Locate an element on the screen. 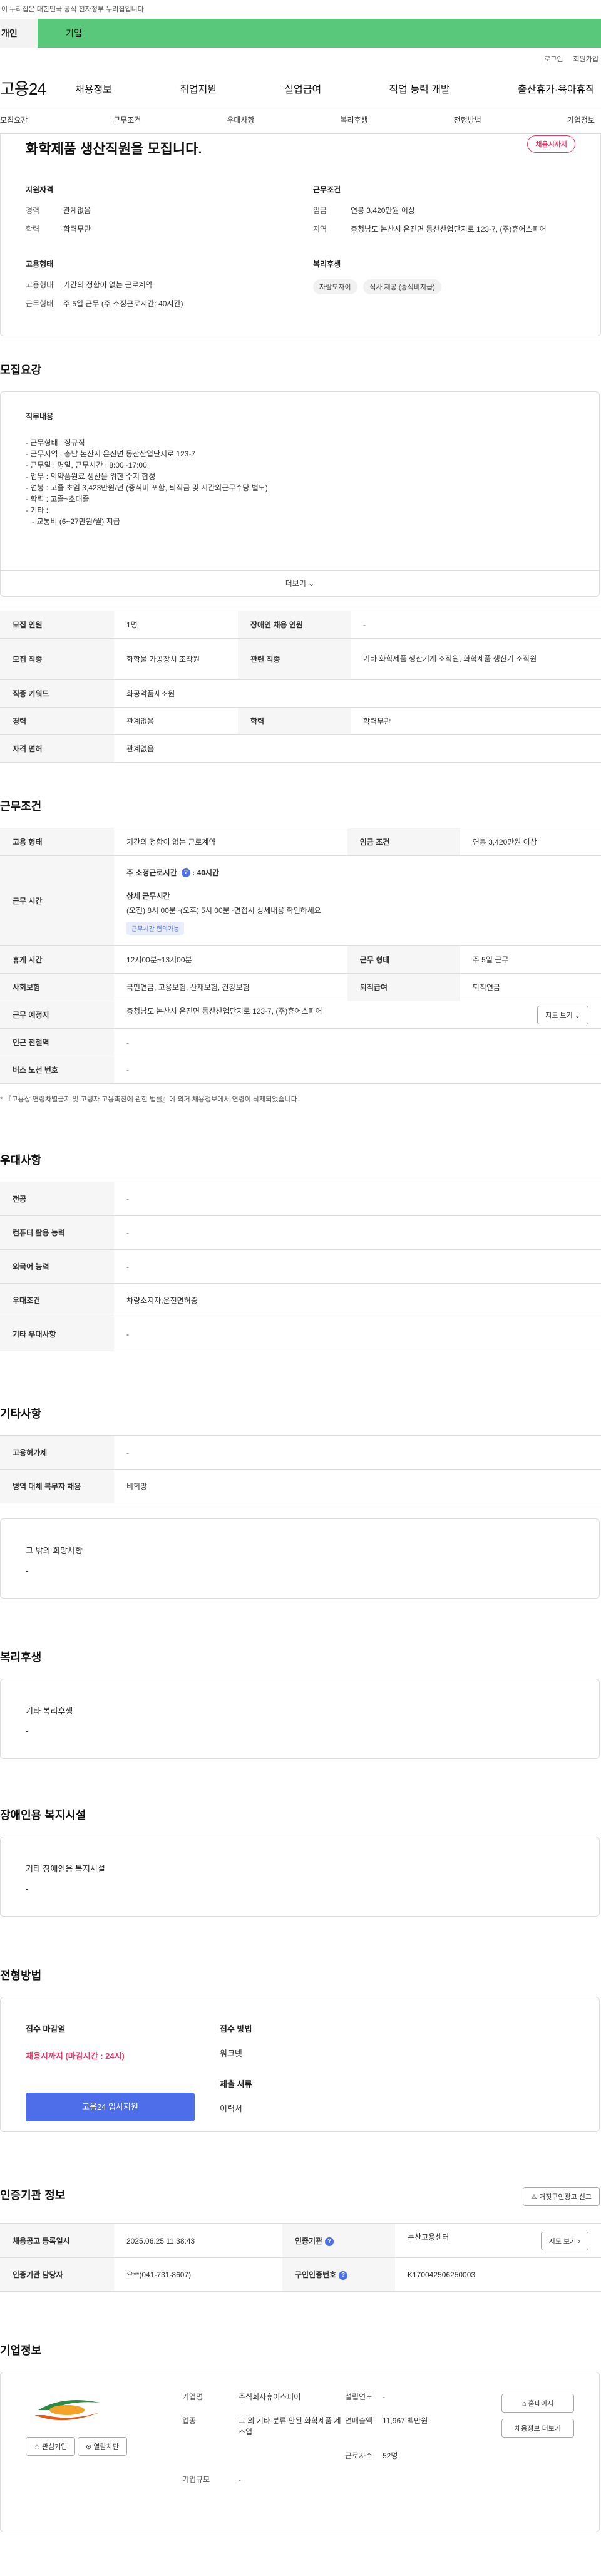  deadline-badge: 채용시까지 is located at coordinates (551, 144).